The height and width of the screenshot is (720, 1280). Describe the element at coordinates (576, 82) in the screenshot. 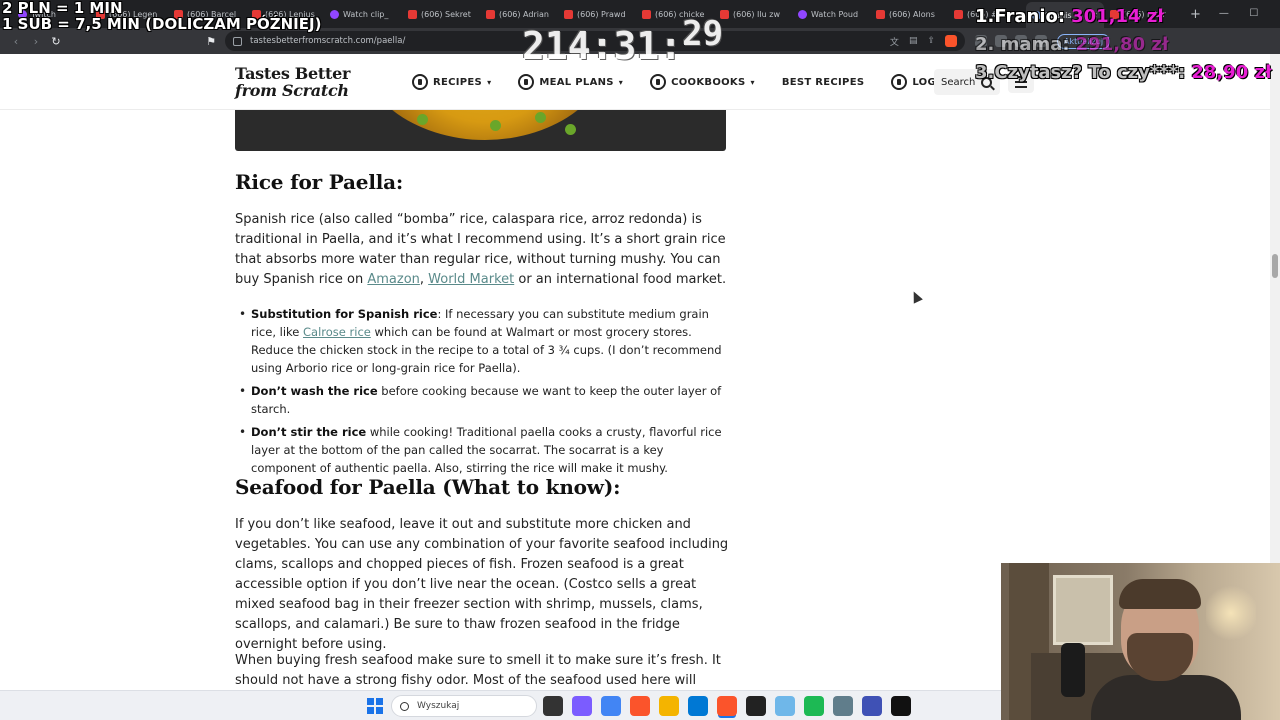

I see `nav-label: MEAL PLANS` at that location.